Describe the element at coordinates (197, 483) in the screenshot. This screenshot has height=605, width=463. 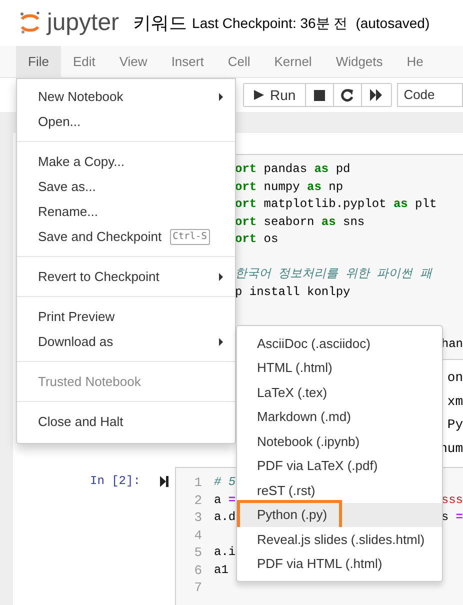
I see `line-number: 1` at that location.